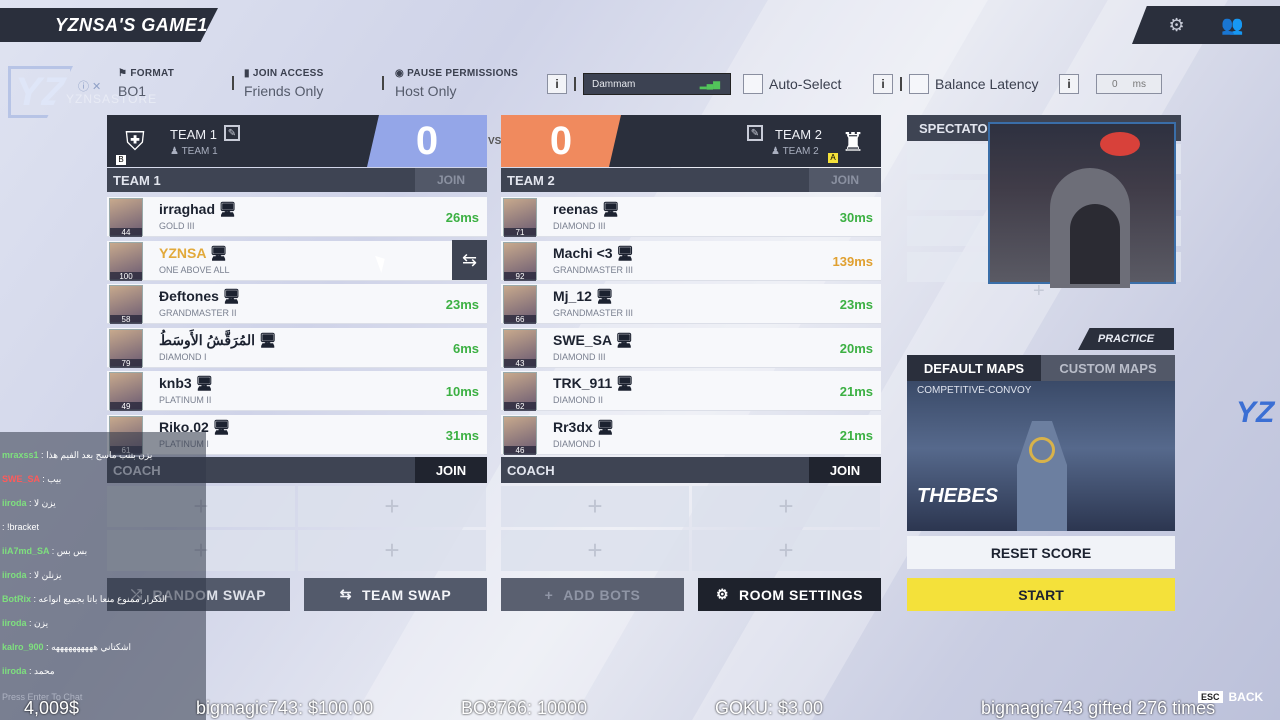 This screenshot has height=720, width=1280. I want to click on ticker-item: bigmagic743 gifted 276 times, so click(1098, 708).